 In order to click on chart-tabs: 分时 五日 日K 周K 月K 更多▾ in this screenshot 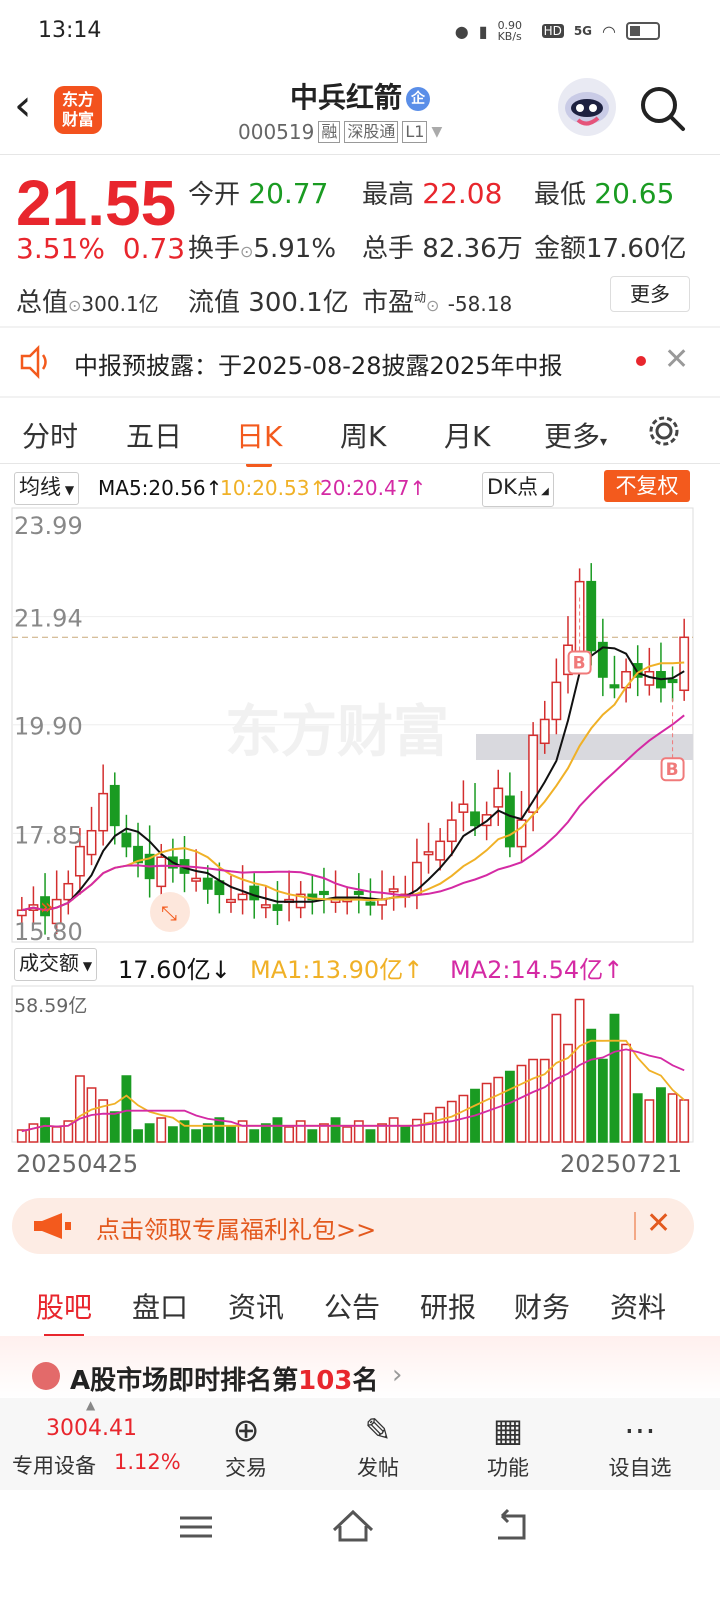, I will do `click(360, 436)`.